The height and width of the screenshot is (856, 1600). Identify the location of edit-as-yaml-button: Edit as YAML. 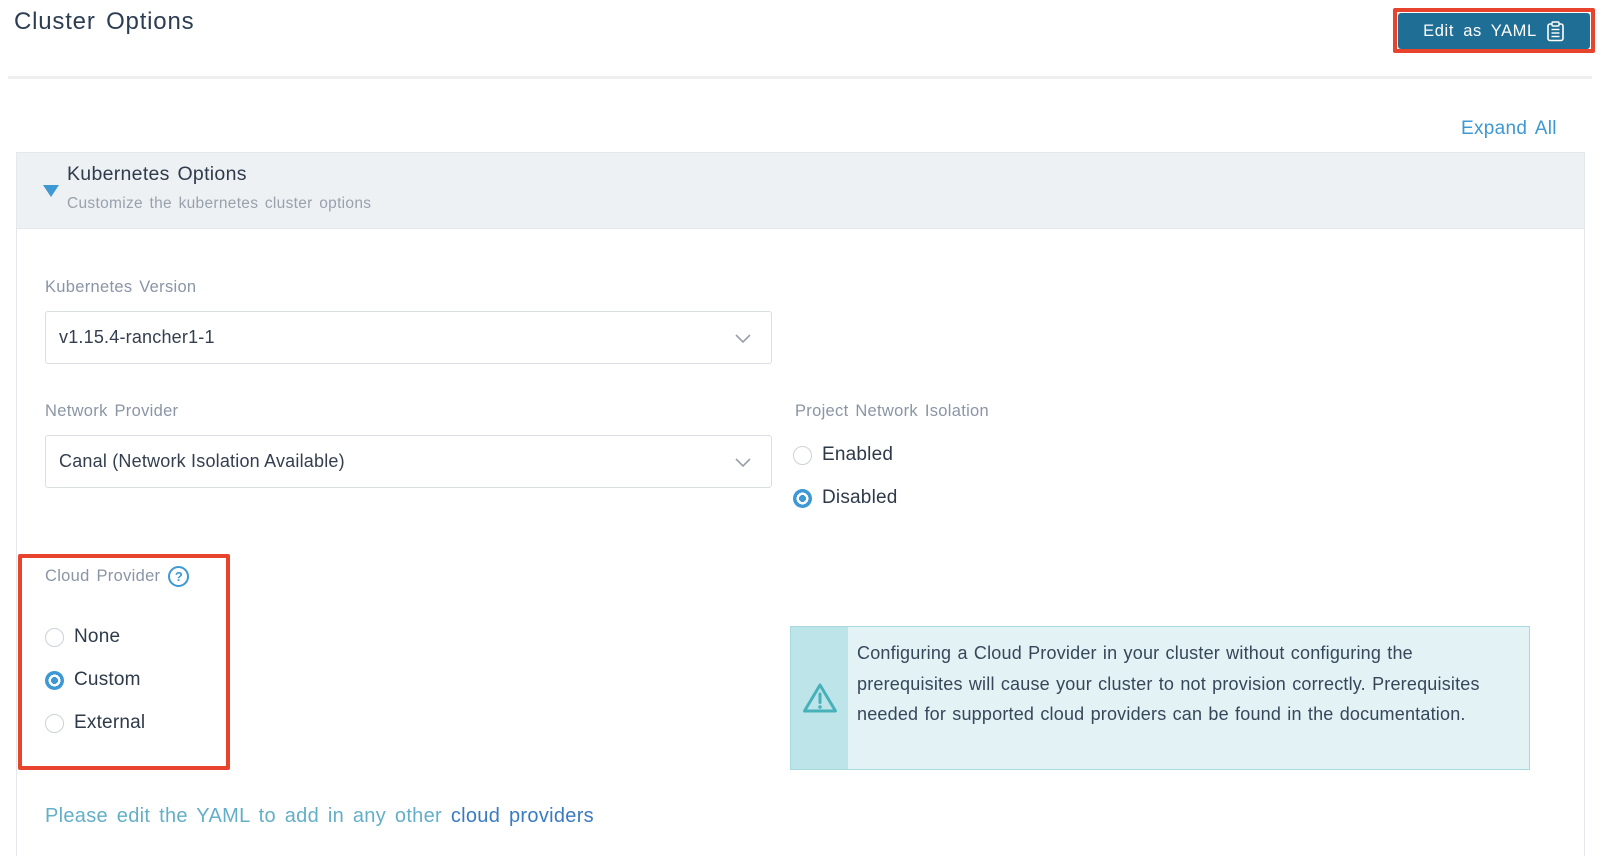
(1494, 31).